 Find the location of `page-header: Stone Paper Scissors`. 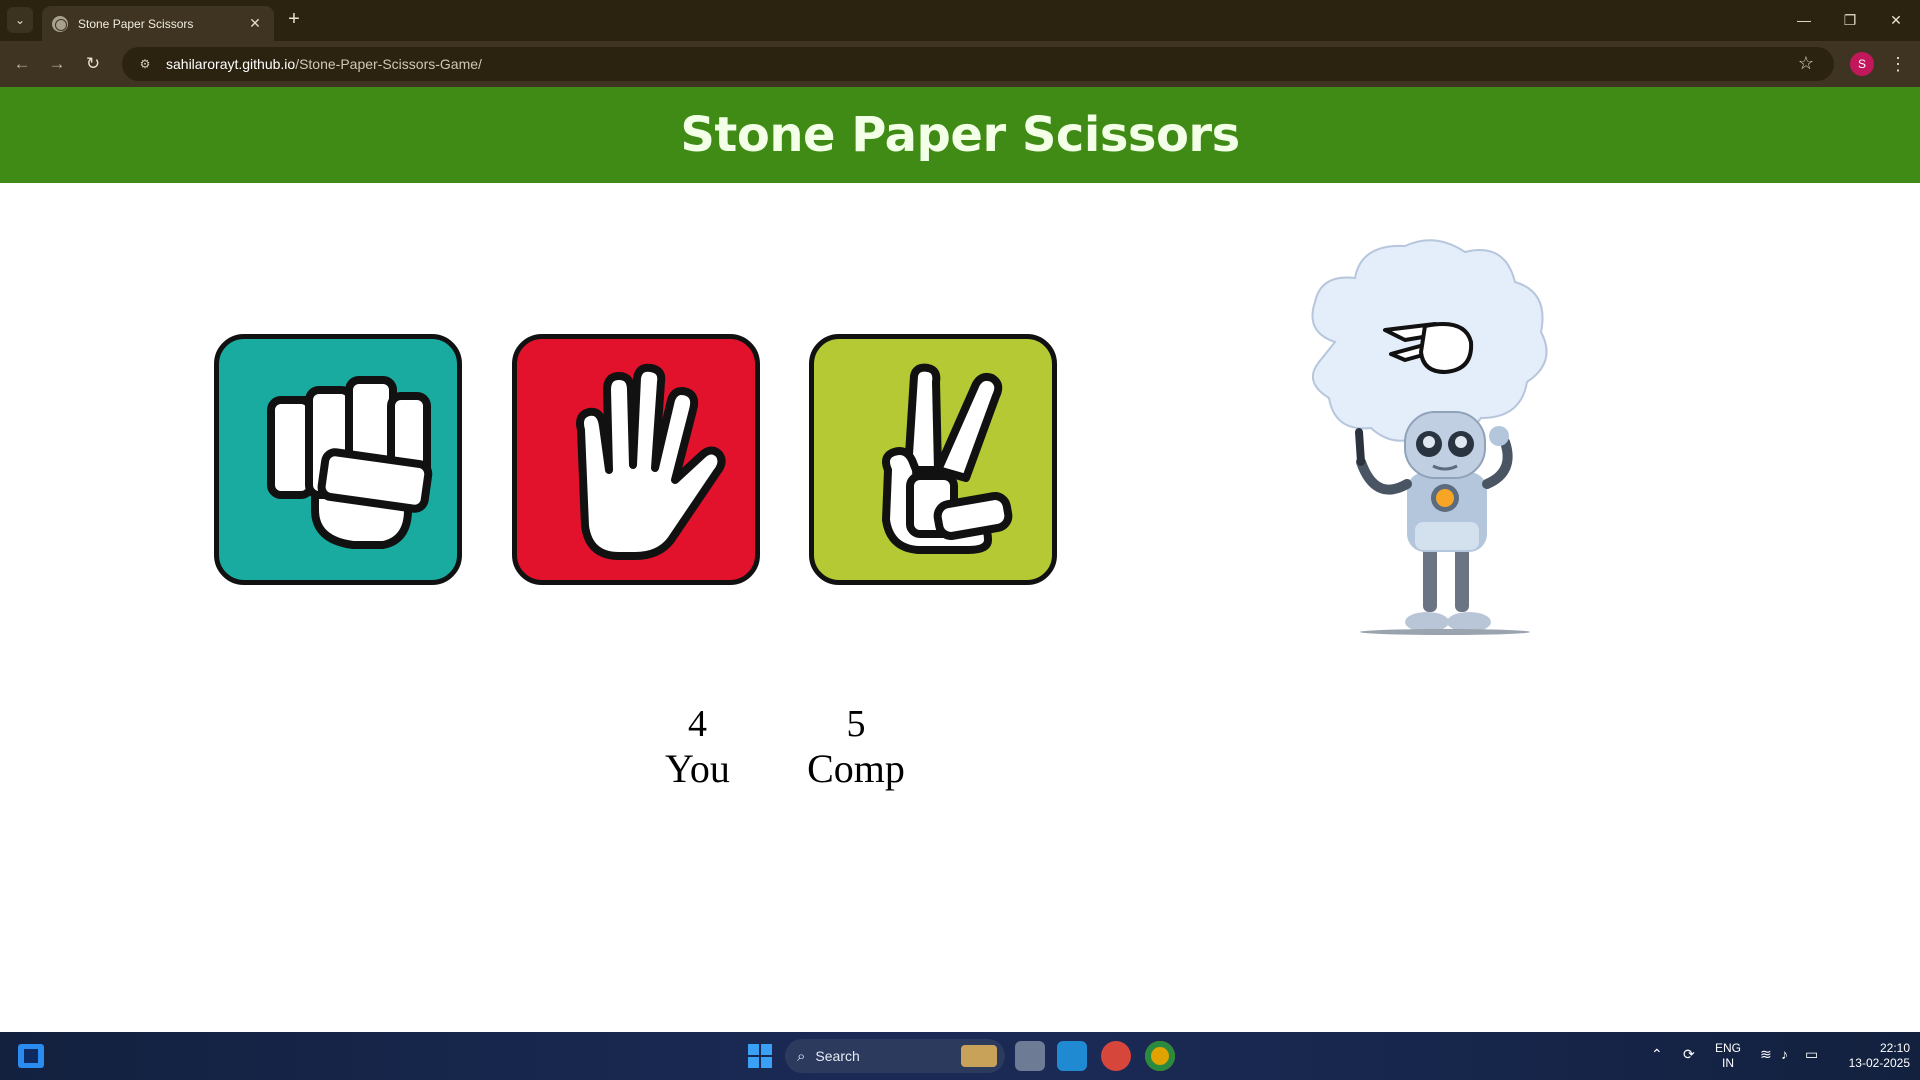

page-header: Stone Paper Scissors is located at coordinates (960, 135).